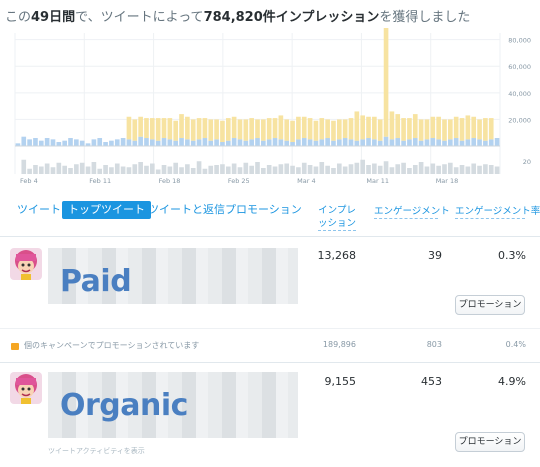 This screenshot has width=540, height=467. Describe the element at coordinates (53, 17) in the screenshot. I see `headline-days: 49日間` at that location.